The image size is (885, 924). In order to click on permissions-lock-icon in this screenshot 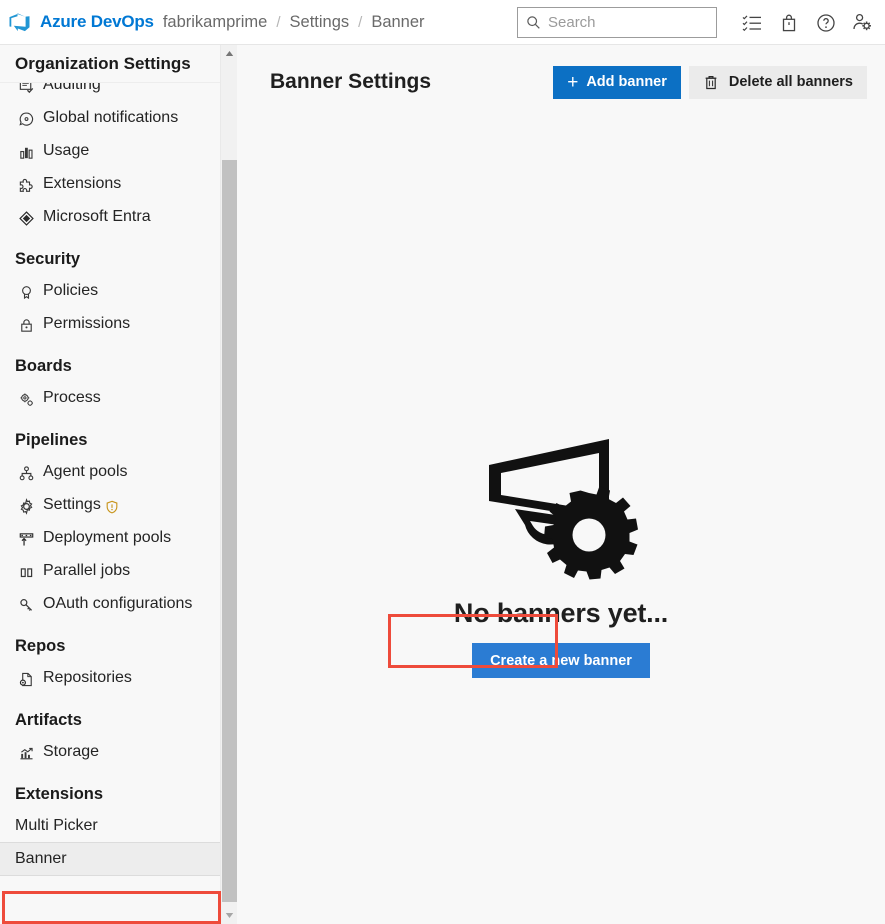, I will do `click(26, 325)`.